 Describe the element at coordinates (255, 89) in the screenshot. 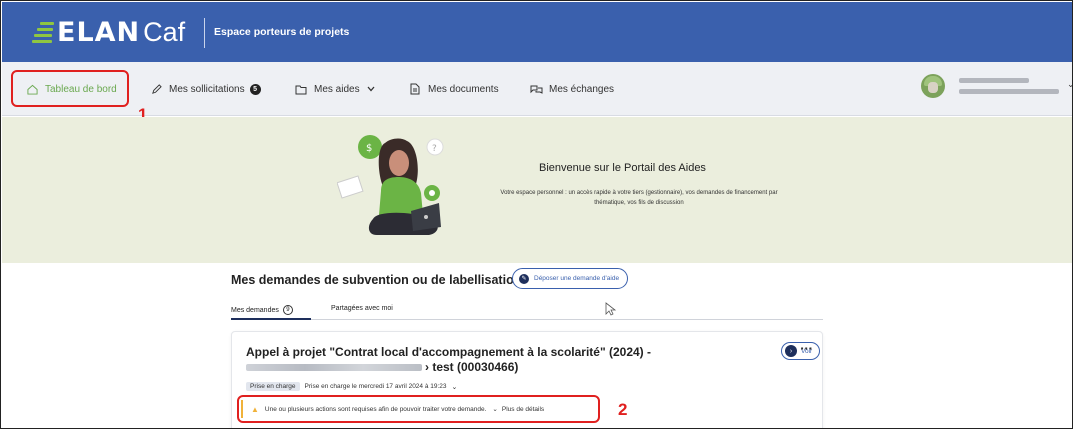

I see `sollicitations-count-badge: 5` at that location.